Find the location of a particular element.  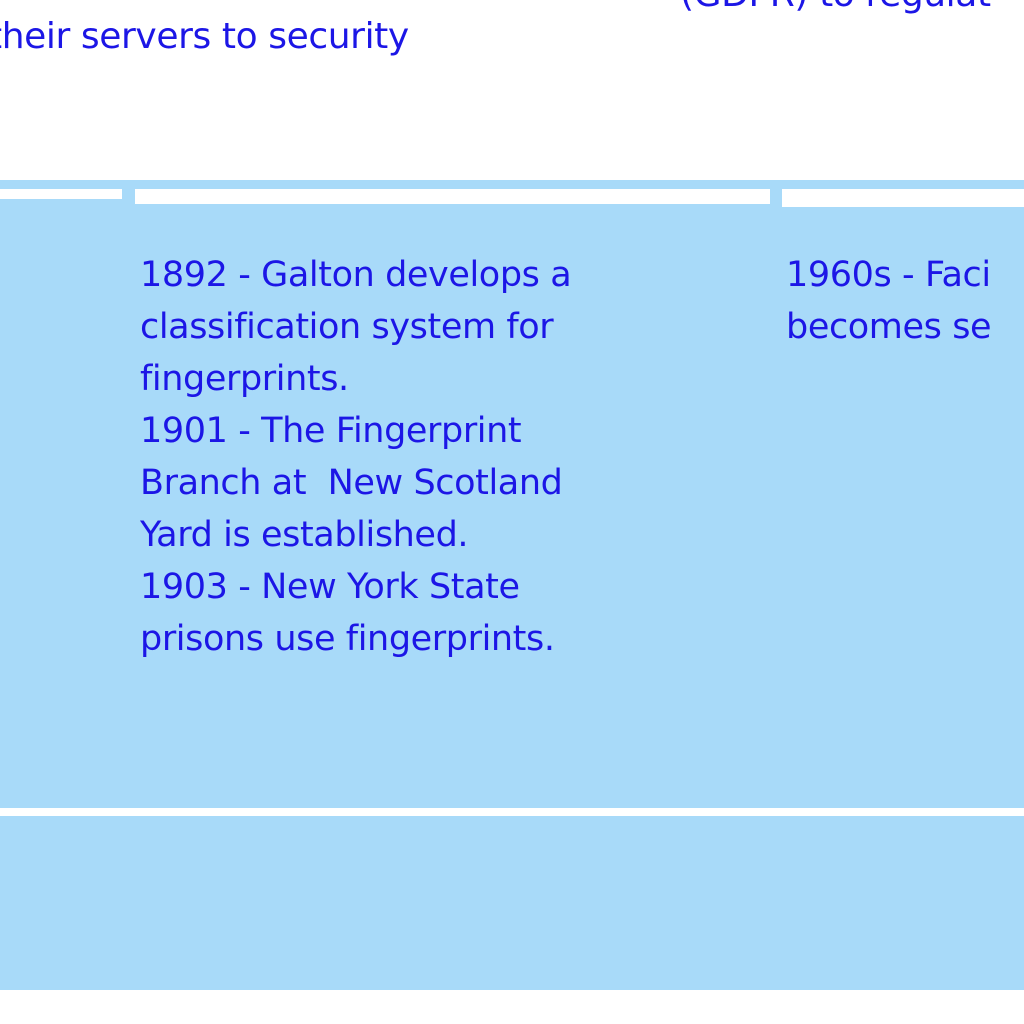

panel-tab-left is located at coordinates (61, 194).